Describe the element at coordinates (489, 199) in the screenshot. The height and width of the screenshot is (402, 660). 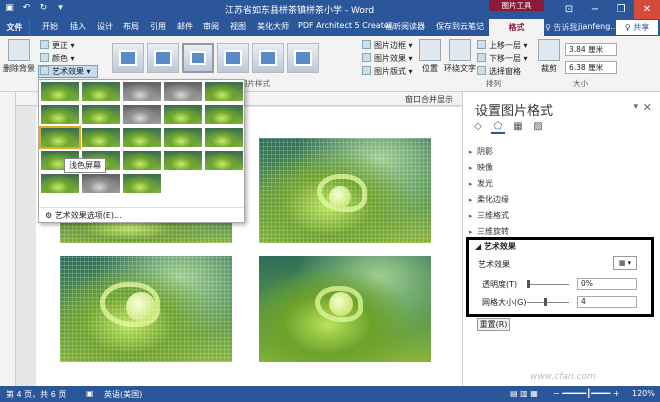
I see `section-soft-edges: ▸ 柔化边缘` at that location.